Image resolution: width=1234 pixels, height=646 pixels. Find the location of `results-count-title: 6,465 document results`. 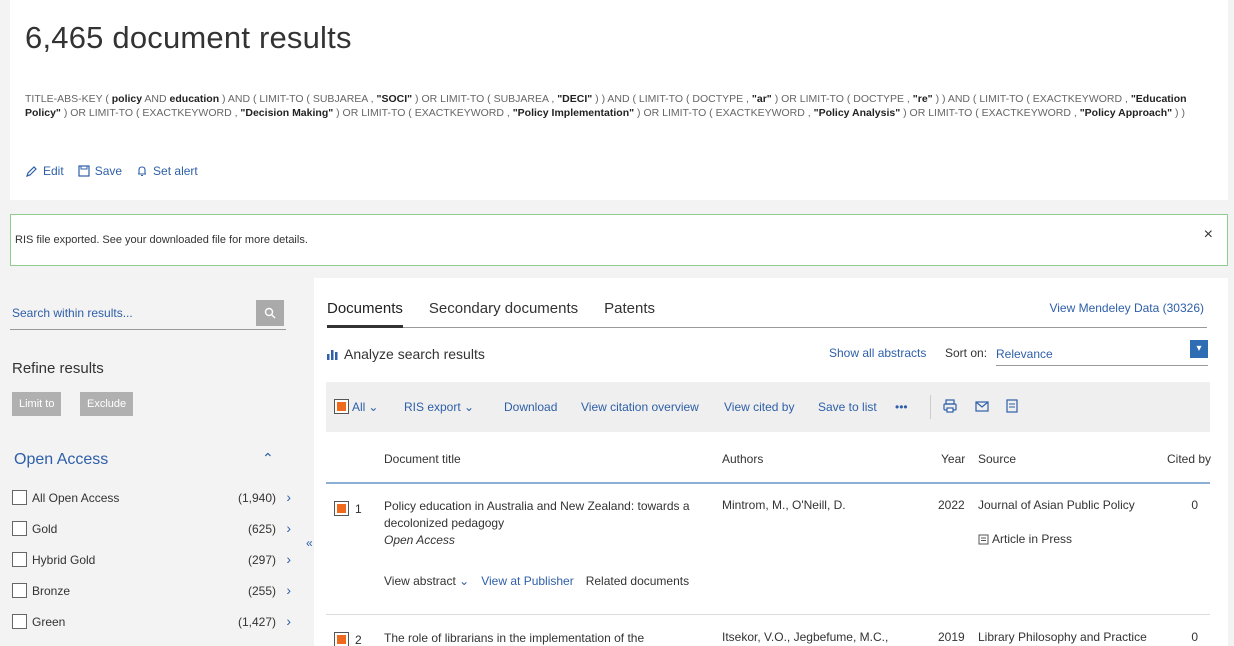

results-count-title: 6,465 document results is located at coordinates (188, 37).